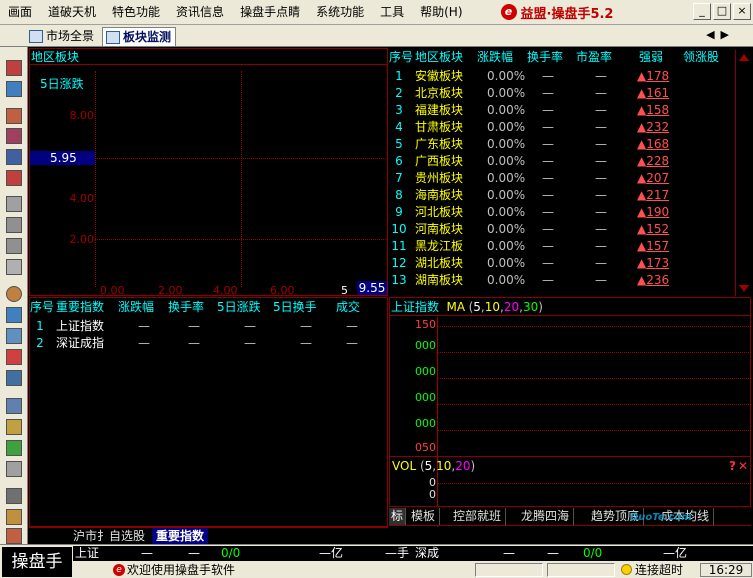 Image resolution: width=753 pixels, height=578 pixels. I want to click on table-row: 1 安徽板块 0.00% — — ▲178, so click(562, 76).